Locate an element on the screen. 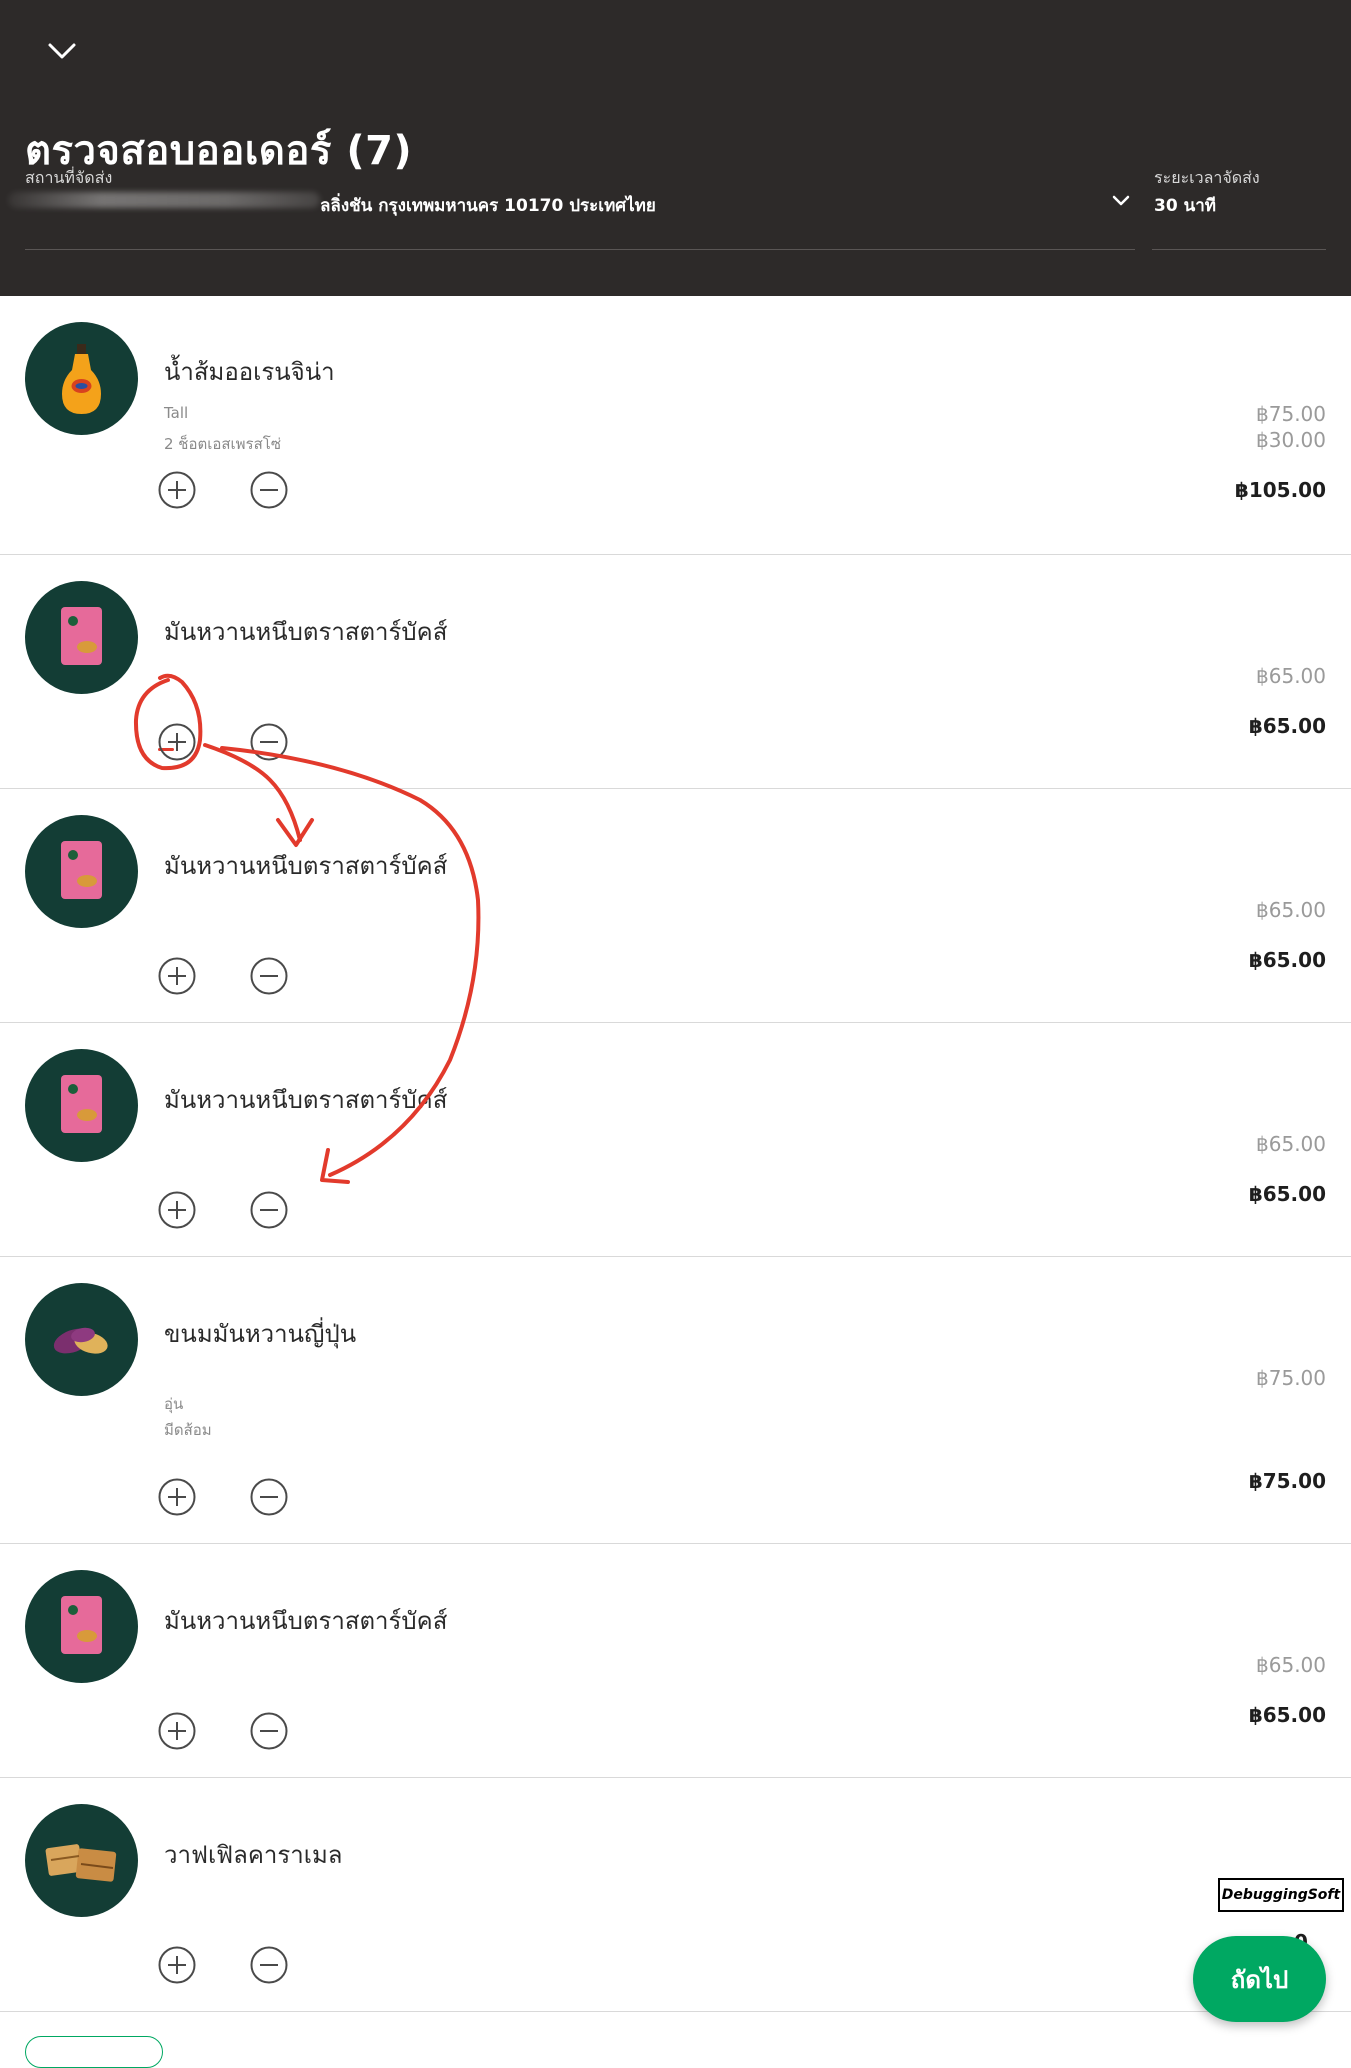  item-option: มีดส้อม is located at coordinates (188, 1430).